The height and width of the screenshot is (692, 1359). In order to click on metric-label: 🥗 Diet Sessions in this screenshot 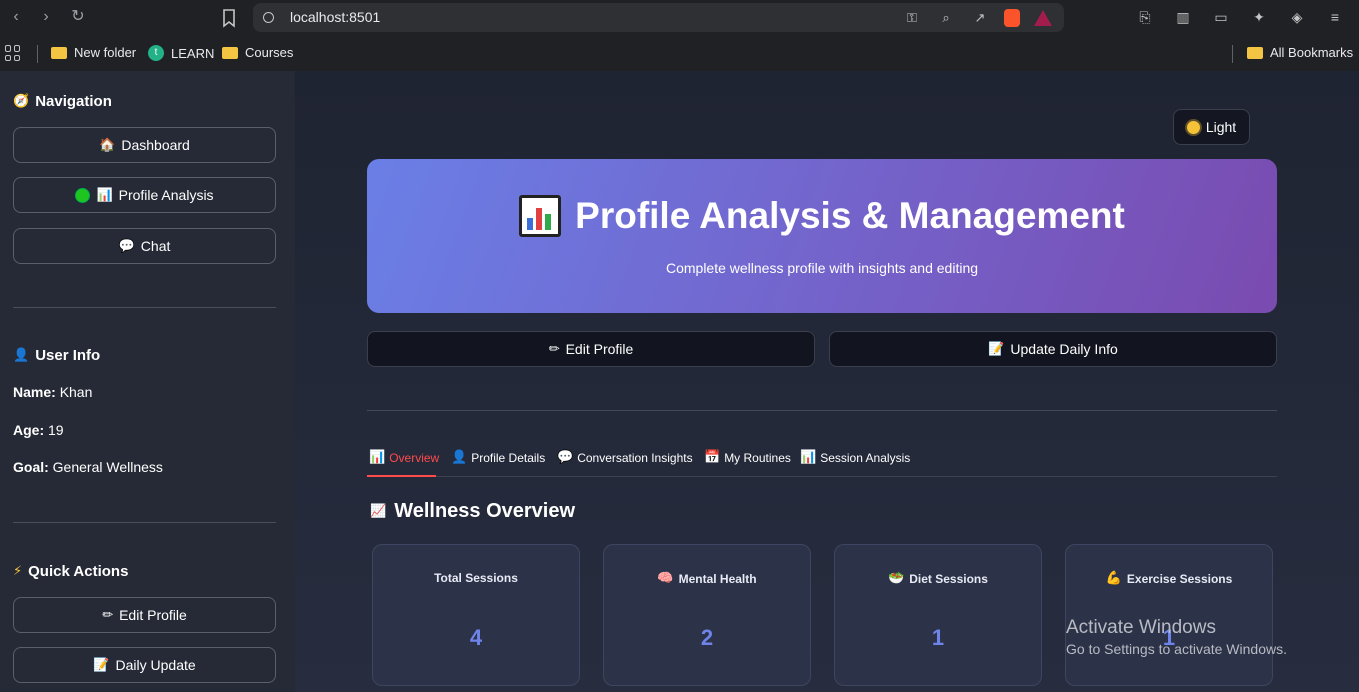, I will do `click(938, 578)`.